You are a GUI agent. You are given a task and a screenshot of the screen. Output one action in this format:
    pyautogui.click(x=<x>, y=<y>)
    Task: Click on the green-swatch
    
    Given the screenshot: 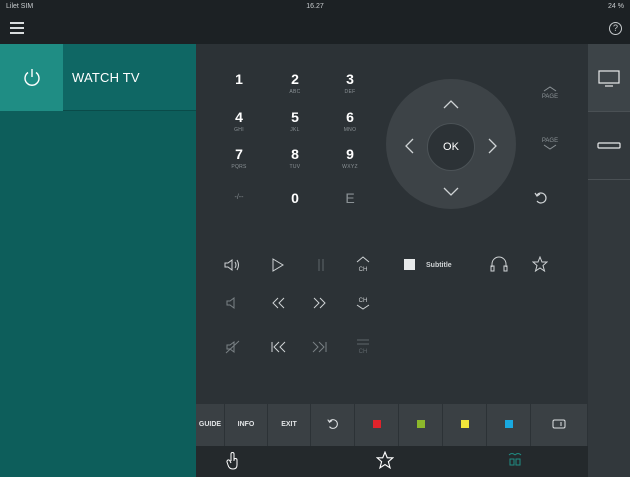 What is the action you would take?
    pyautogui.click(x=420, y=424)
    